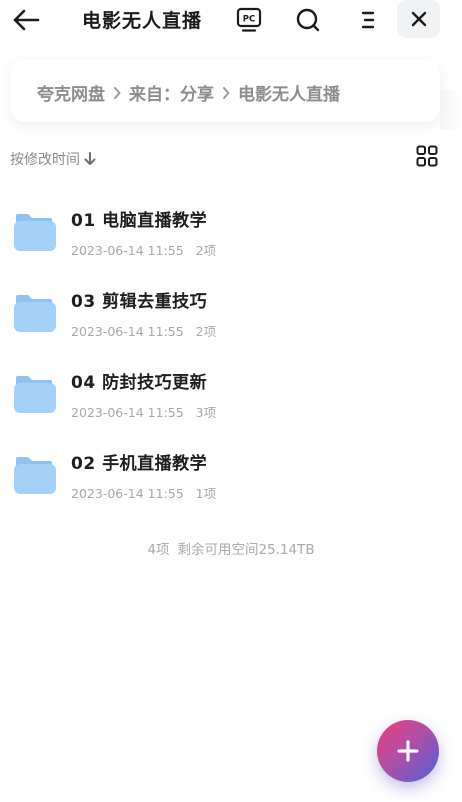  I want to click on top-bar: 电影无人直播 PC, so click(231, 20).